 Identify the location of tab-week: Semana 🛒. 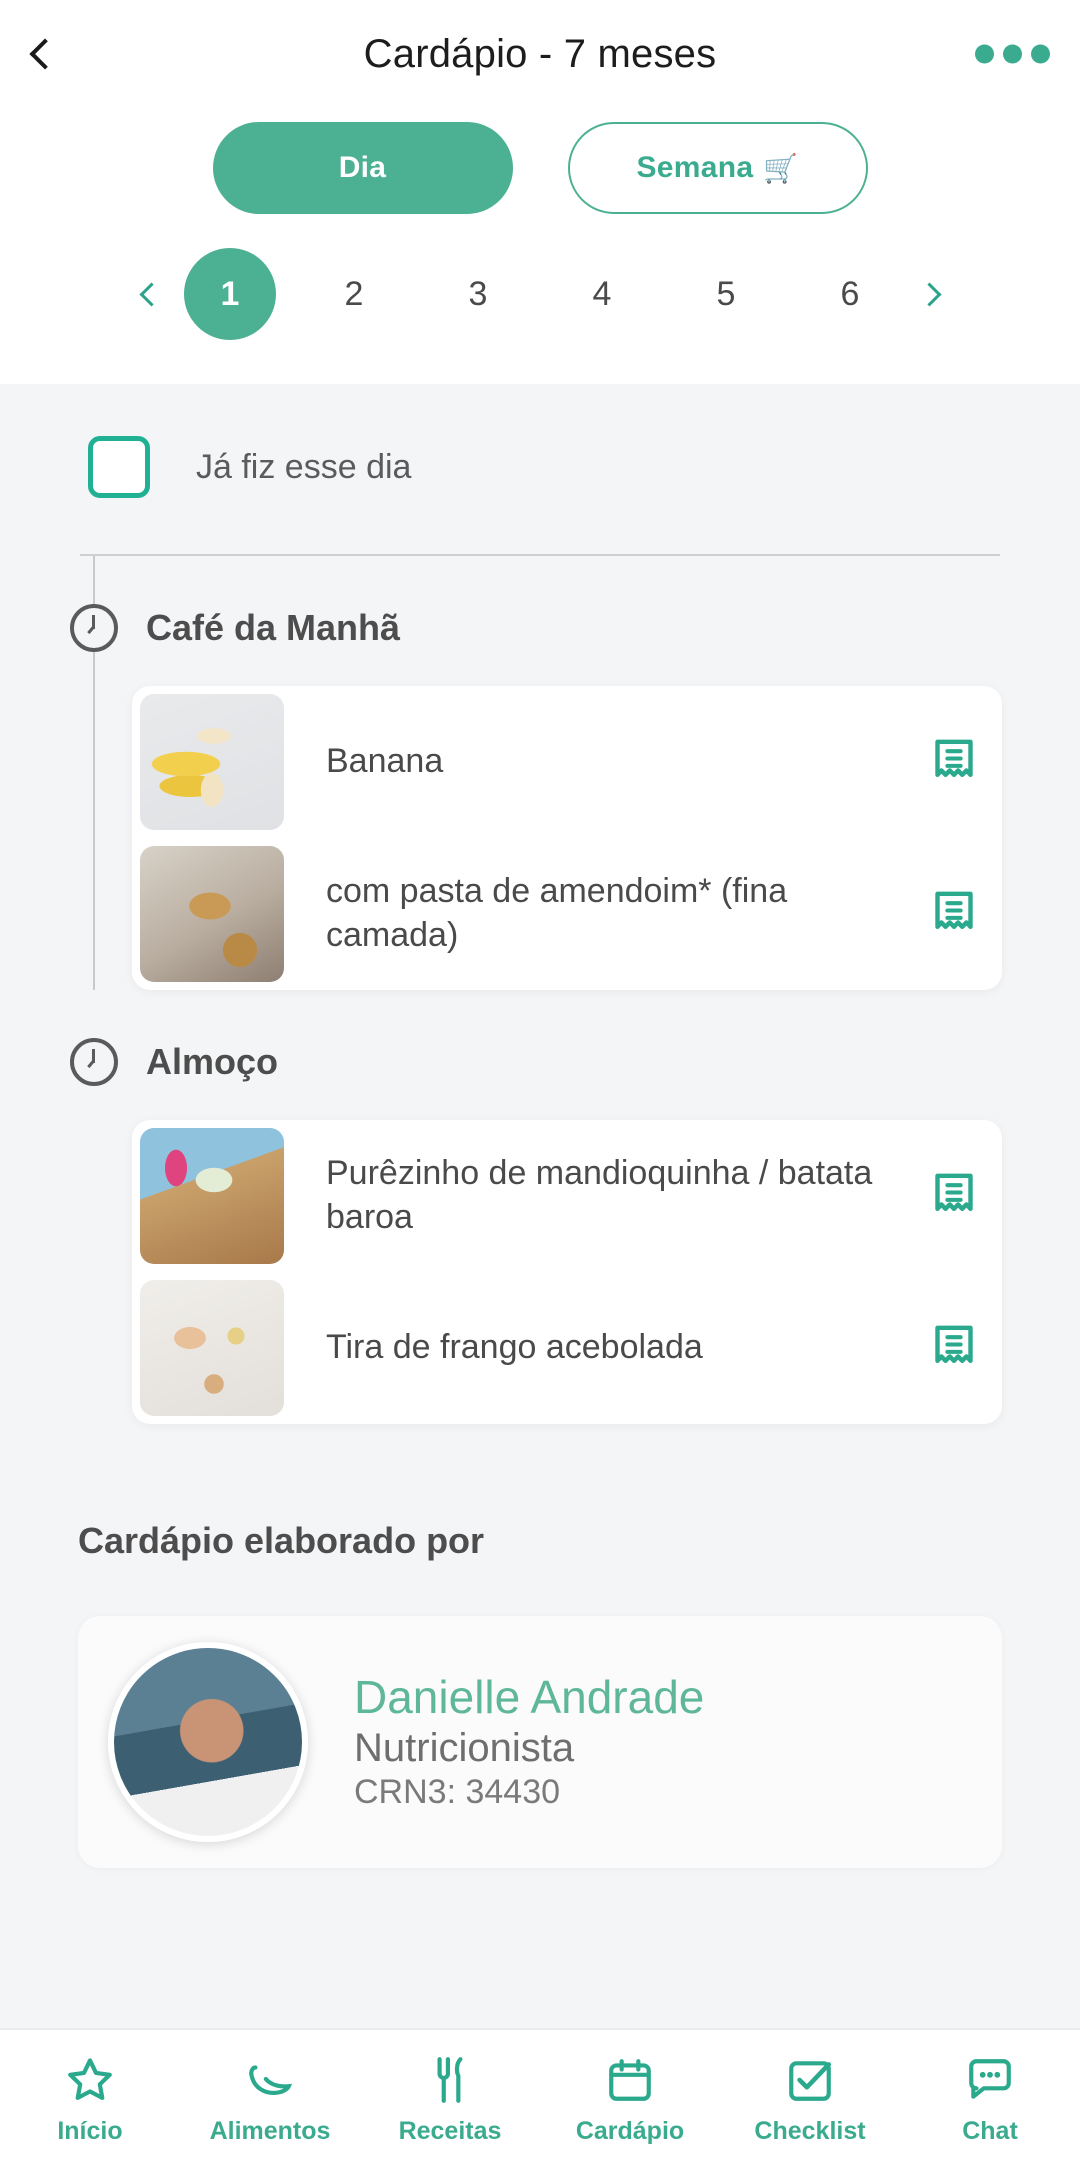
(717, 168).